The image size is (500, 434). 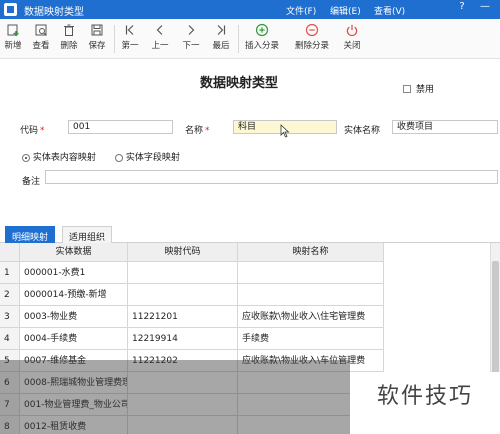 I want to click on prev-label: 上一, so click(x=160, y=46).